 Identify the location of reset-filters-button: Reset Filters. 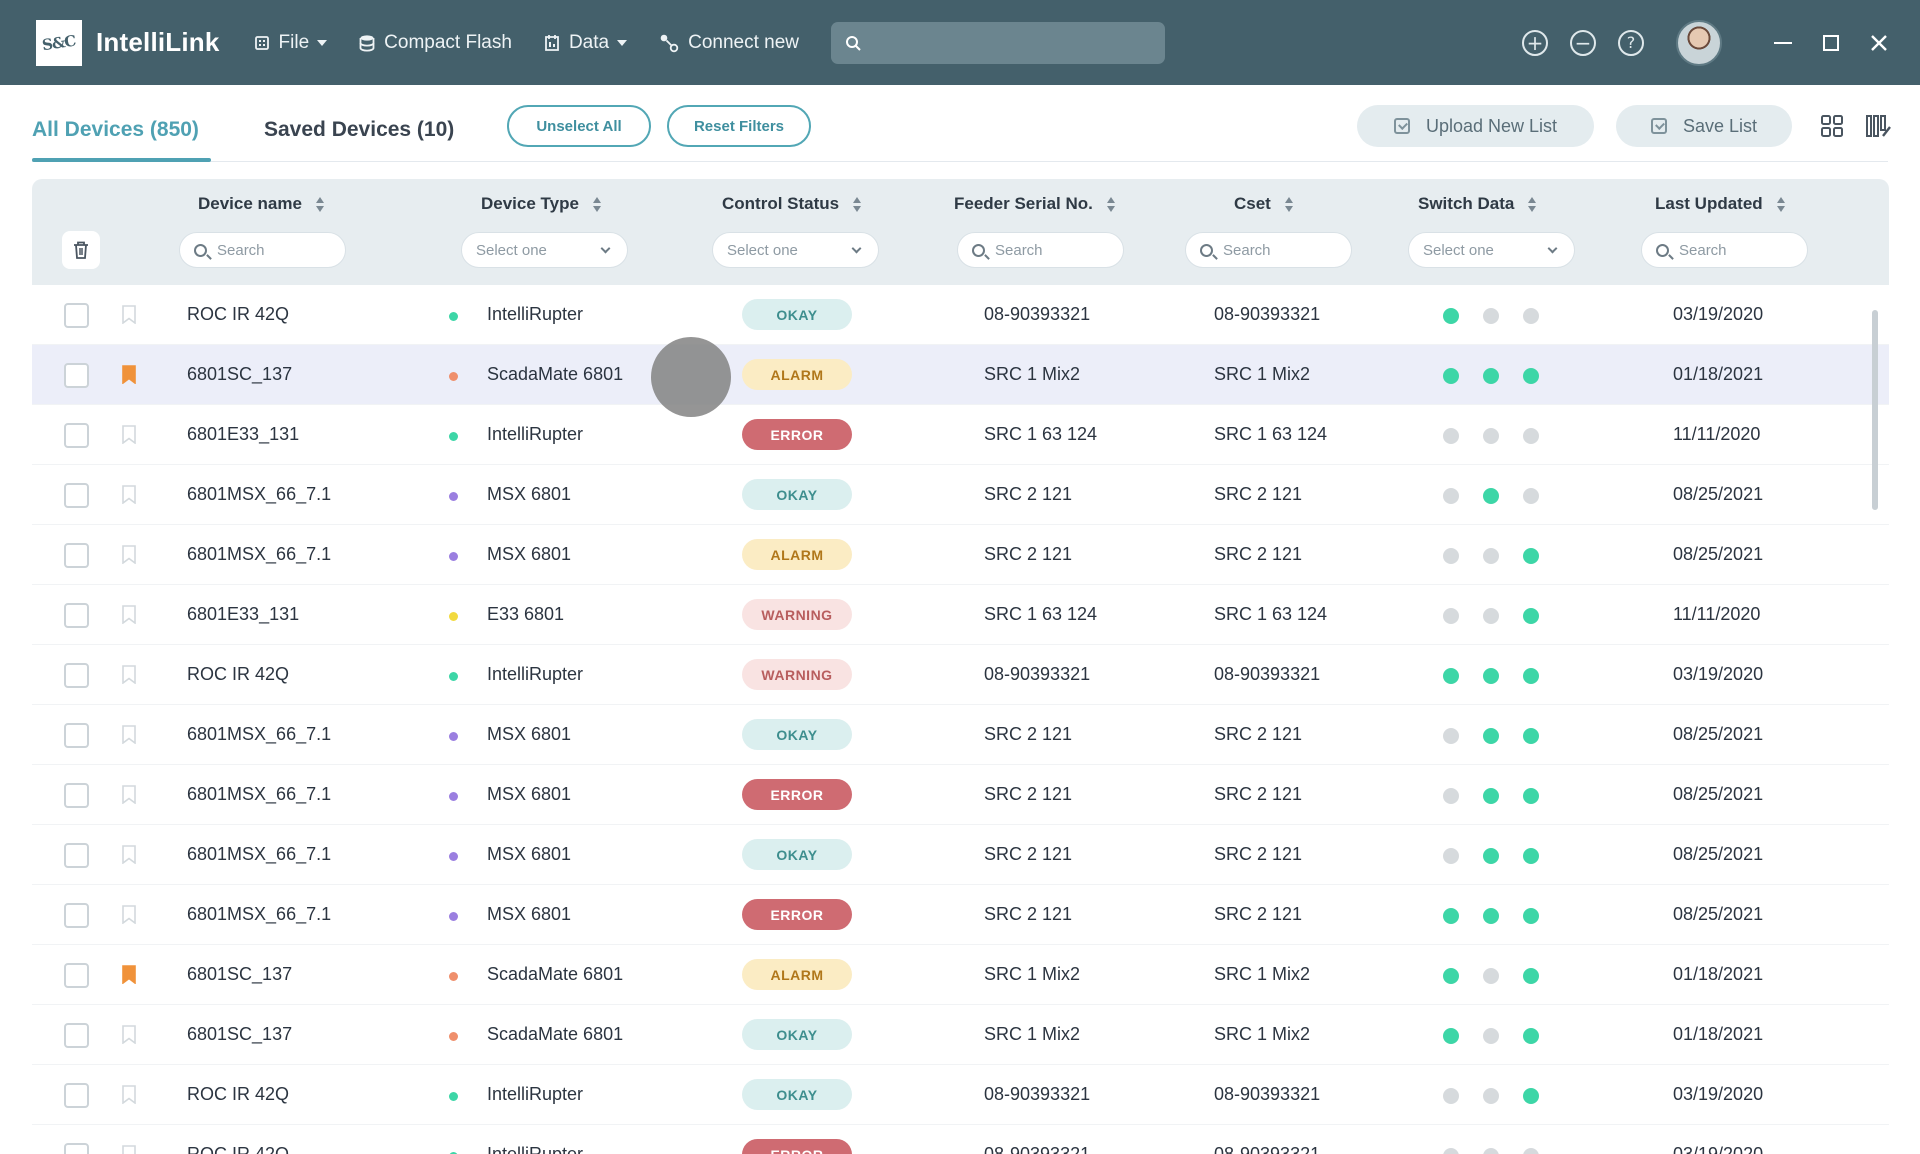
(739, 126).